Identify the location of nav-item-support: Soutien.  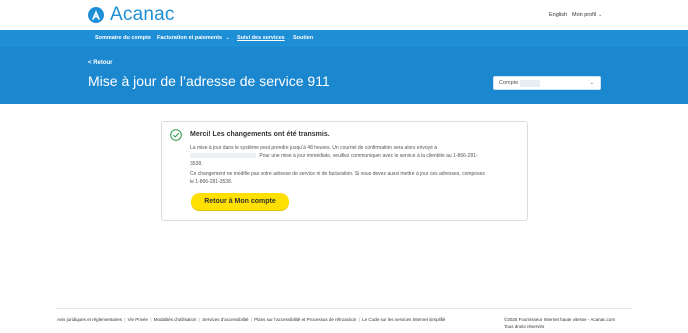
(303, 38).